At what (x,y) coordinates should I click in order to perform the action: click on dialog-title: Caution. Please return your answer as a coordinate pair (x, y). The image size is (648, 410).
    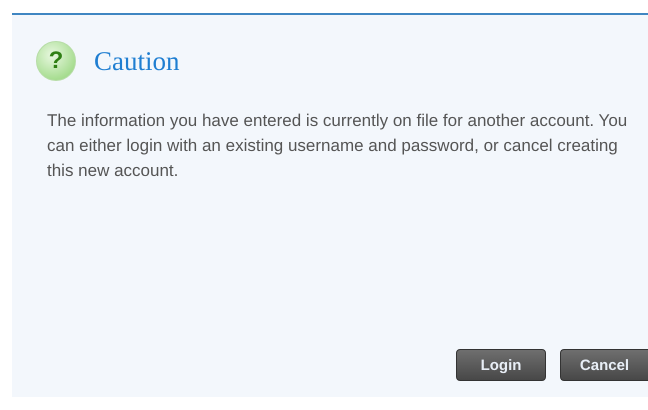
    Looking at the image, I should click on (137, 61).